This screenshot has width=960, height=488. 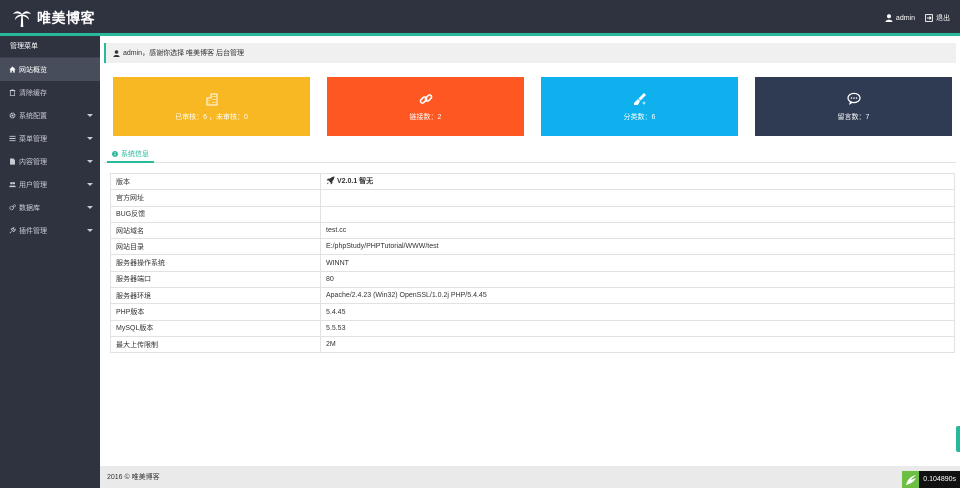 I want to click on list-icon, so click(x=12, y=138).